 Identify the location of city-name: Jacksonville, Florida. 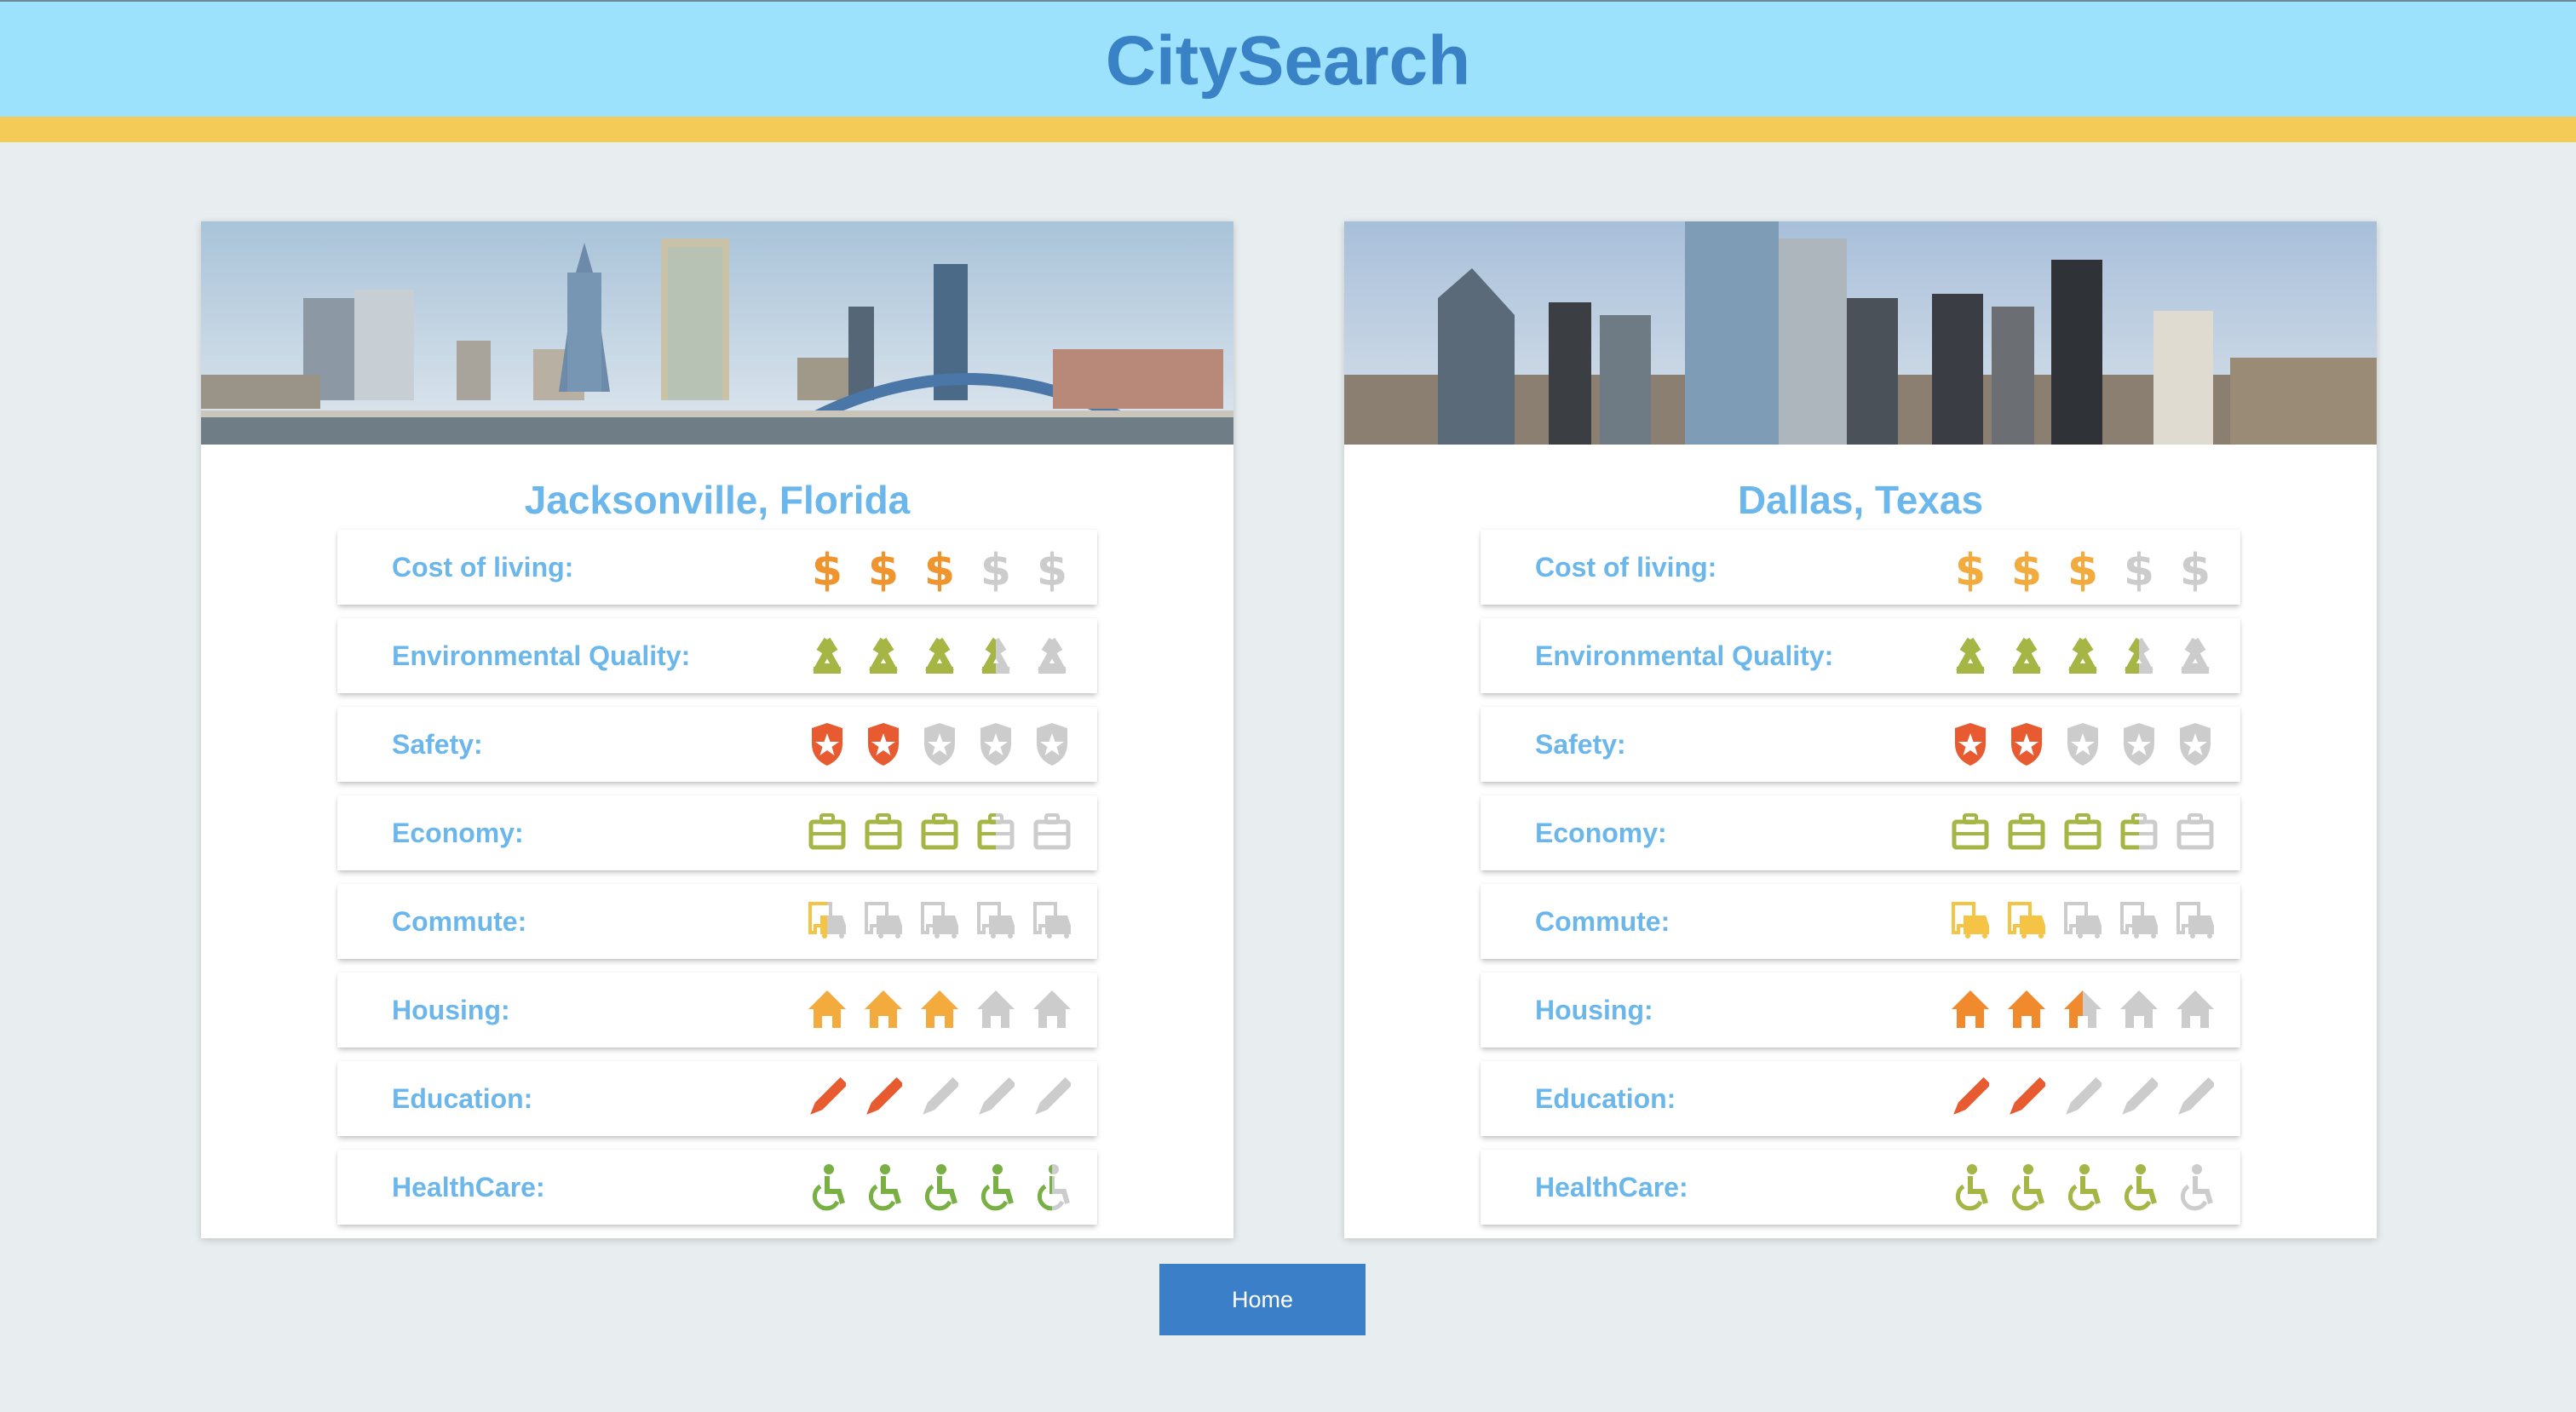
(718, 500).